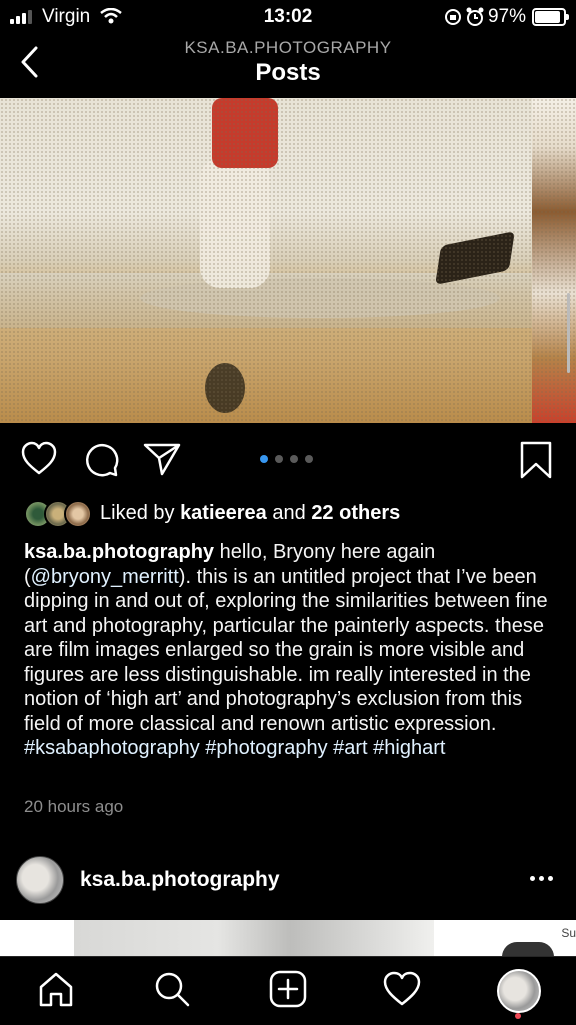 Image resolution: width=576 pixels, height=1025 pixels. What do you see at coordinates (506, 16) in the screenshot?
I see `battery-percent: 97%` at bounding box center [506, 16].